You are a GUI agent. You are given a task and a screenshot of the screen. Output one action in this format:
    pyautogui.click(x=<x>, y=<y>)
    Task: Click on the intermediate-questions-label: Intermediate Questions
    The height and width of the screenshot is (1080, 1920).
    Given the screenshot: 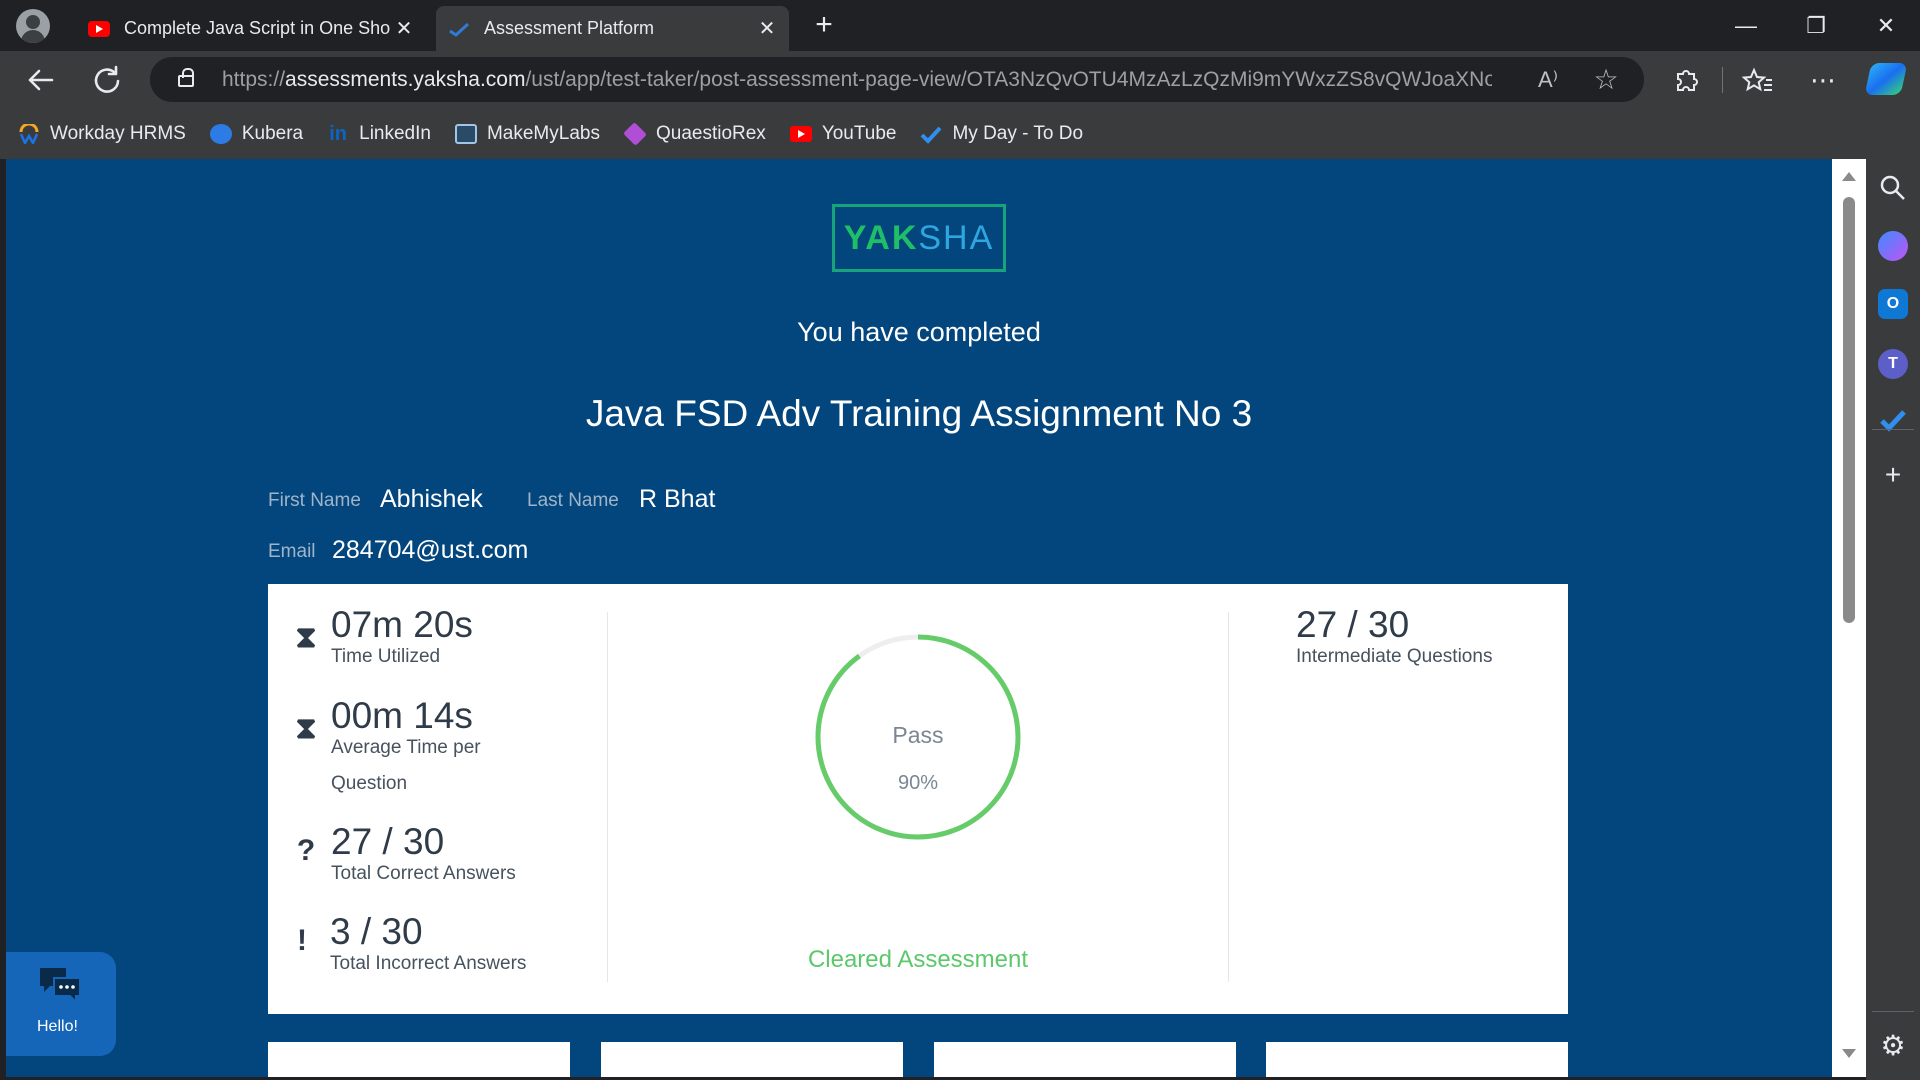 What is the action you would take?
    pyautogui.click(x=1394, y=656)
    